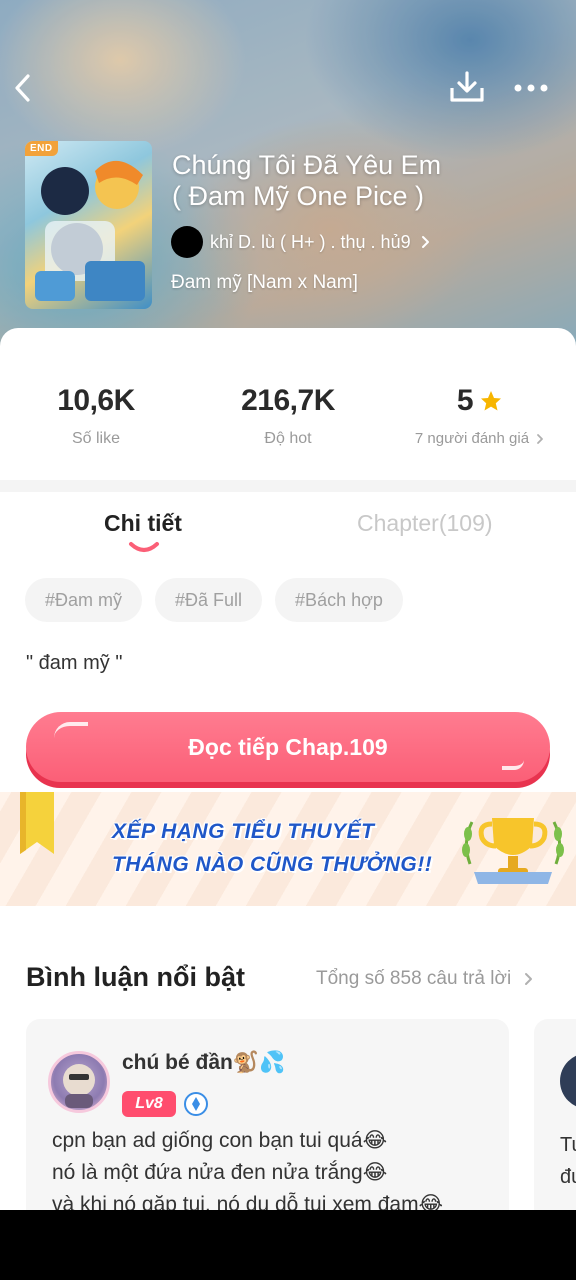  What do you see at coordinates (465, 400) in the screenshot?
I see `rating-value: 5` at bounding box center [465, 400].